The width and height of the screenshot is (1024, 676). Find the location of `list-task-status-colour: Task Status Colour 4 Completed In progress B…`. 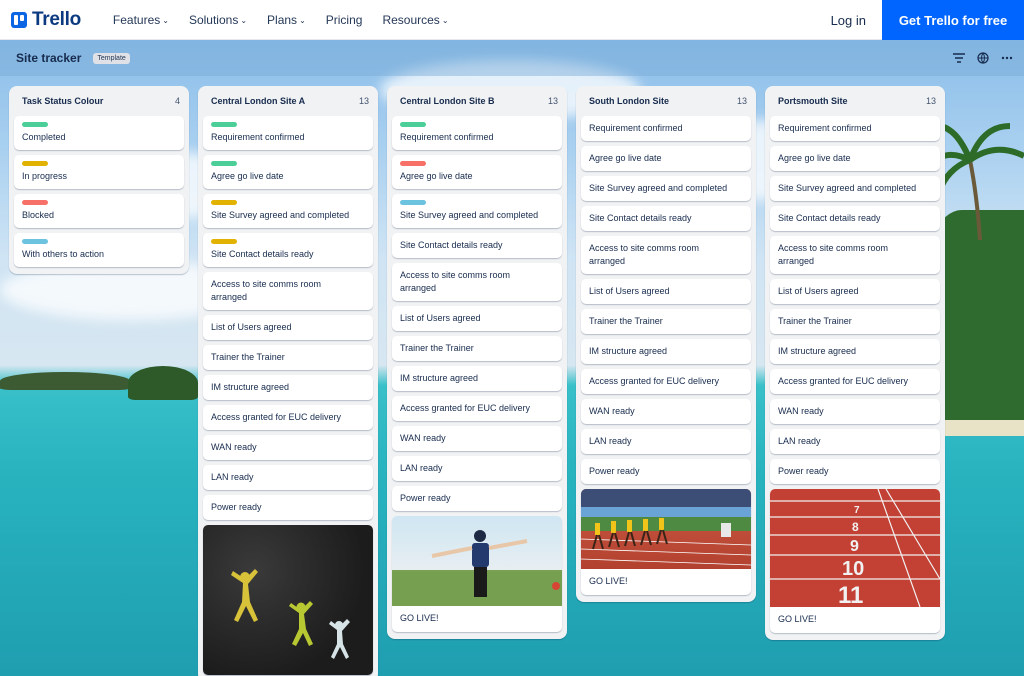

list-task-status-colour: Task Status Colour 4 Completed In progress B… is located at coordinates (99, 180).